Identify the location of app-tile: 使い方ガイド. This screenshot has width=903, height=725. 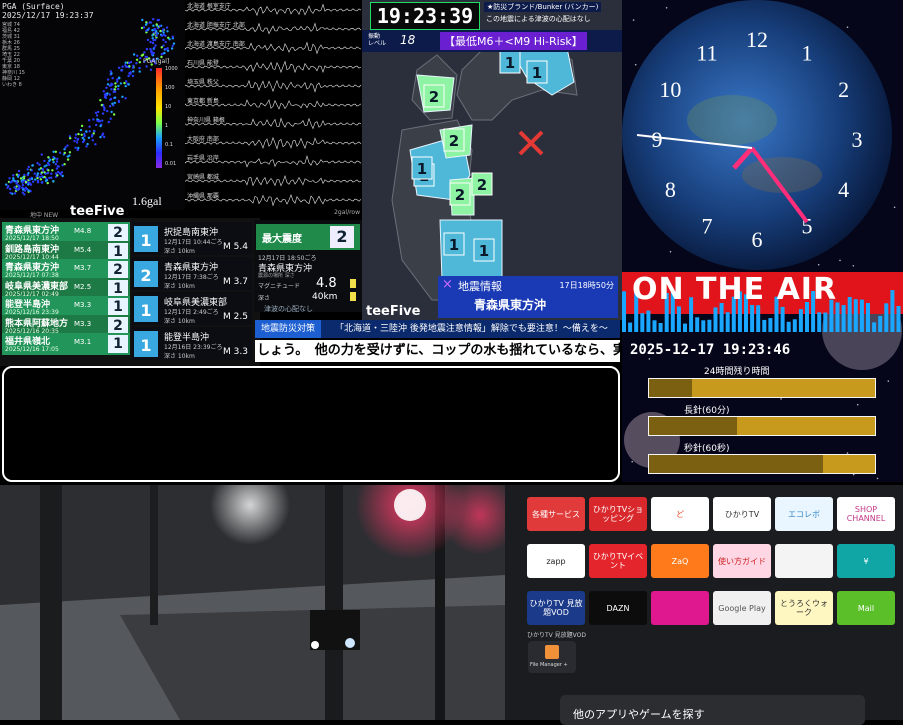
(742, 561).